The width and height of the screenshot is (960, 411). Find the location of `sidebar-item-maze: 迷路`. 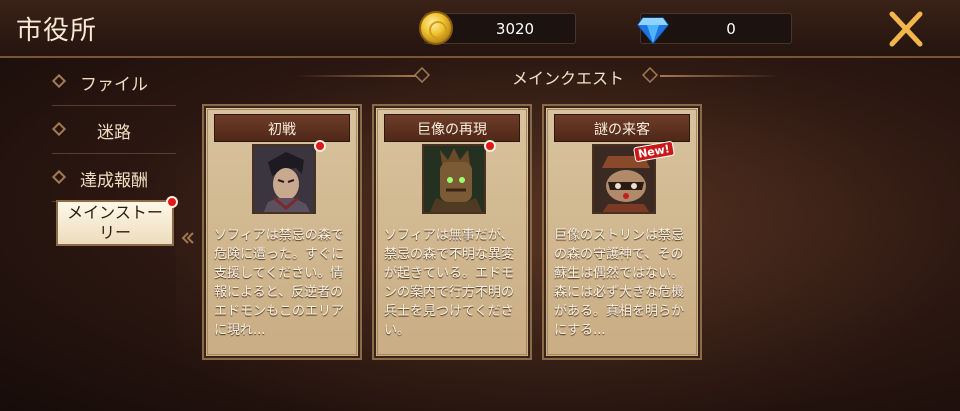

sidebar-item-maze: 迷路 is located at coordinates (113, 130).